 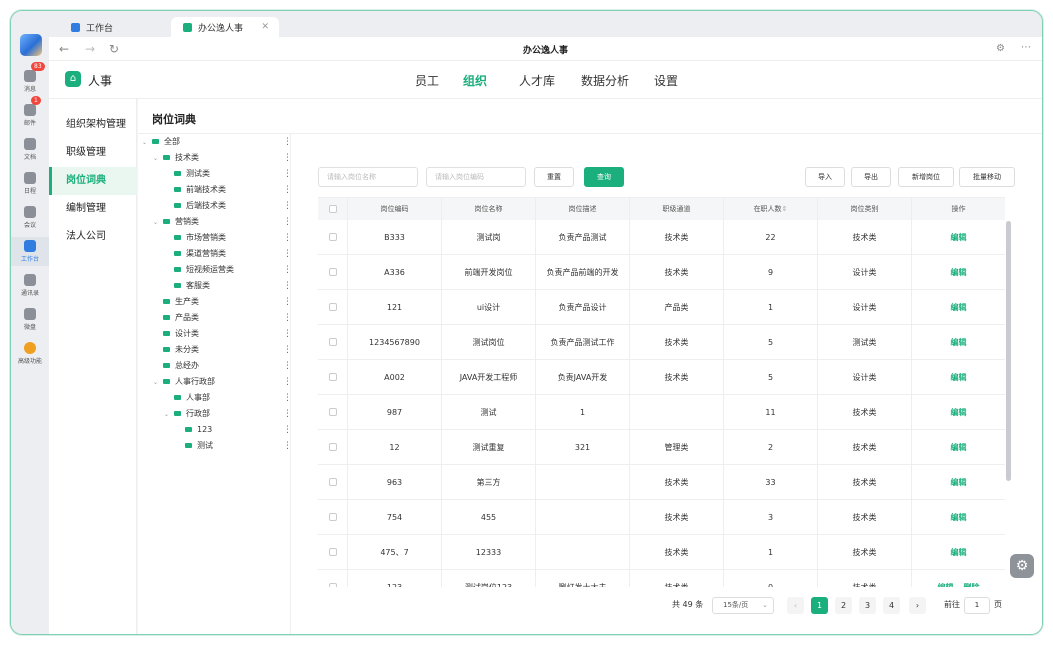 What do you see at coordinates (228, 190) in the screenshot?
I see `tree-node: 前端技术类 ⋮` at bounding box center [228, 190].